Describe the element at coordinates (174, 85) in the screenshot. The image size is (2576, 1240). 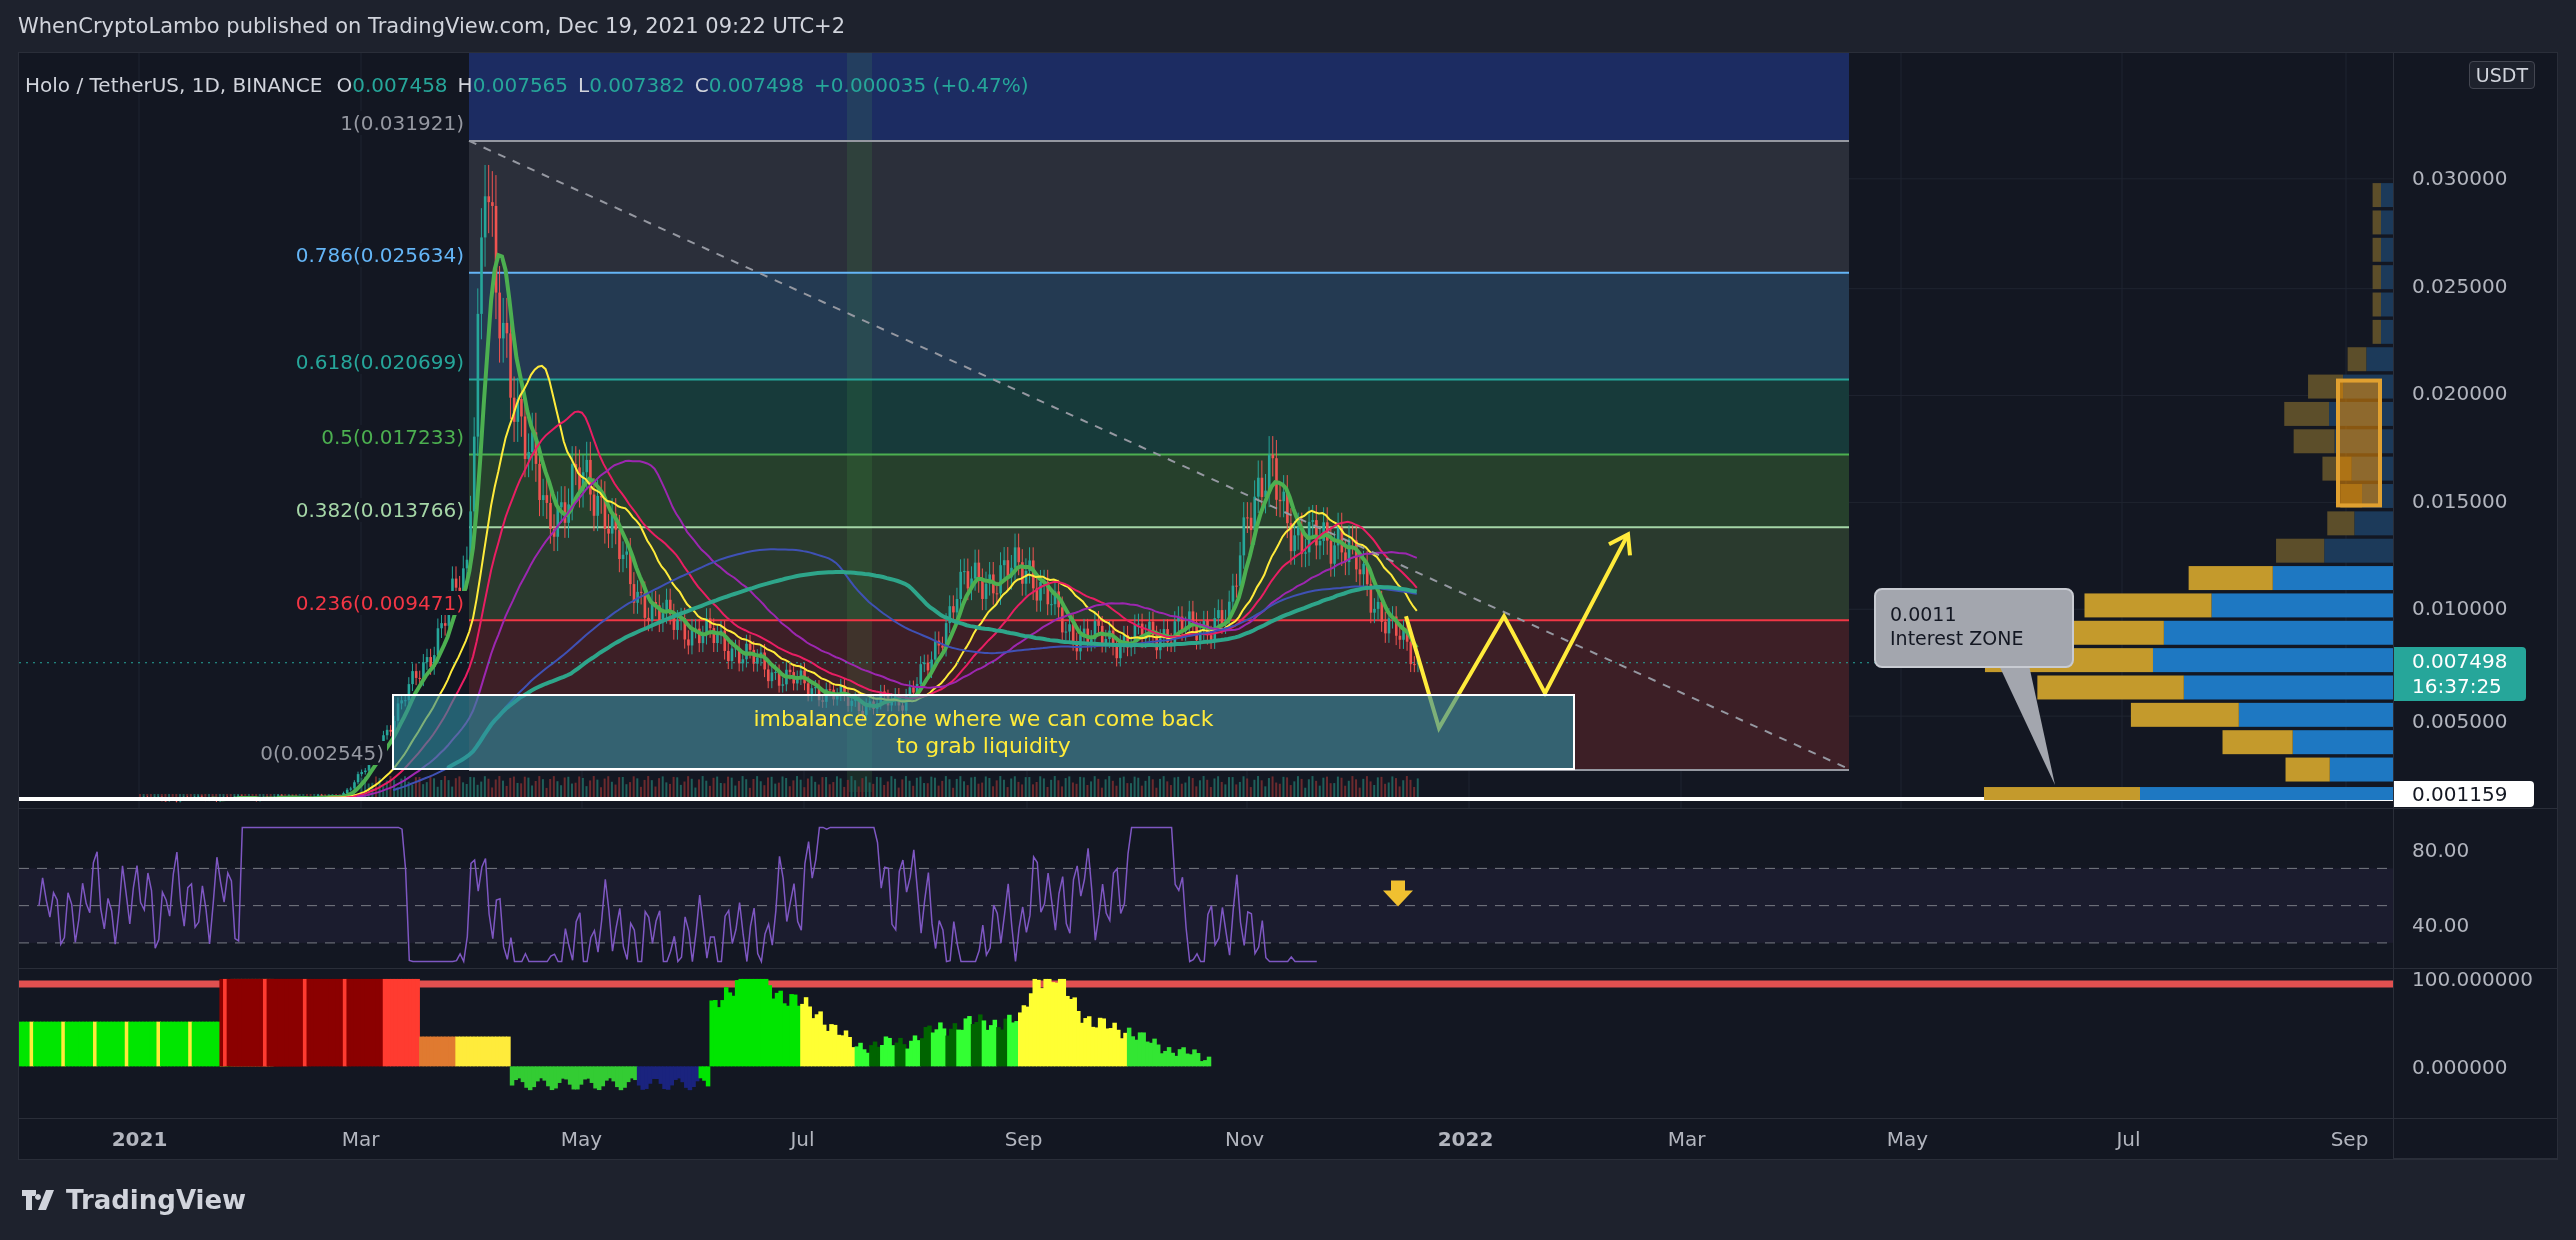
I see `symbol-title: Holo / TetherUS, 1D, BINANCE` at that location.